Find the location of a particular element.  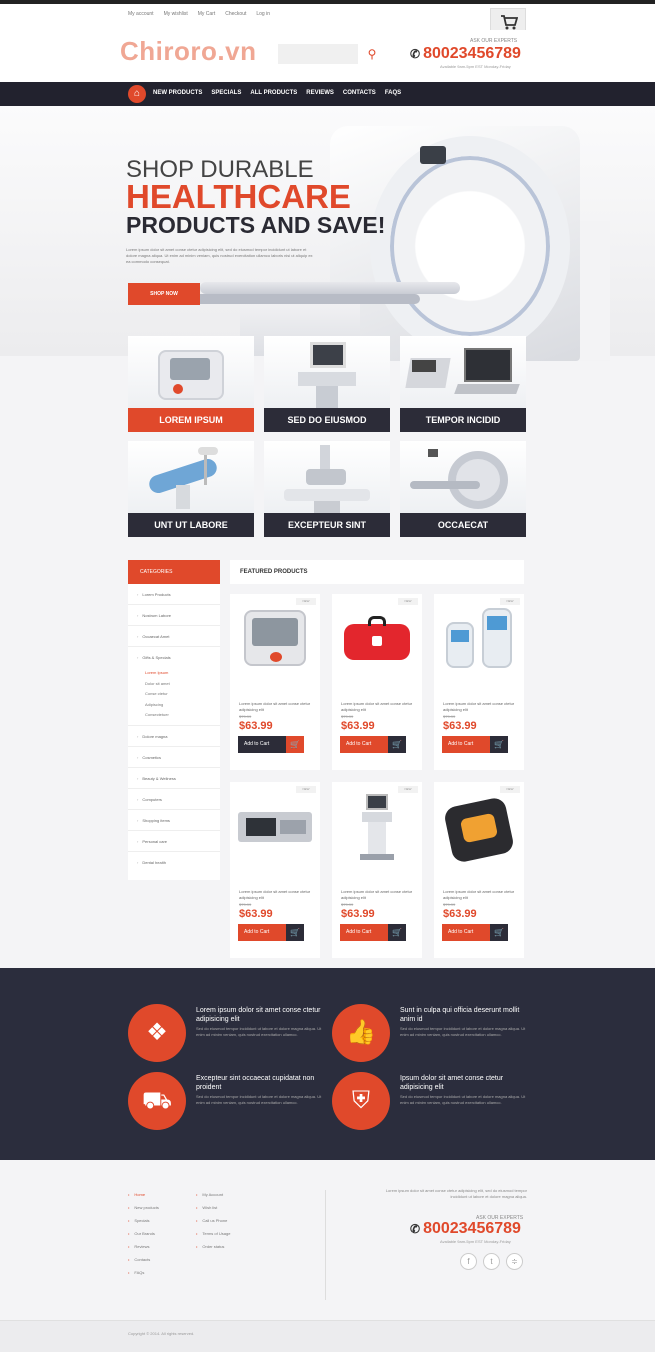

ultrasound-machine-image is located at coordinates (327, 372).